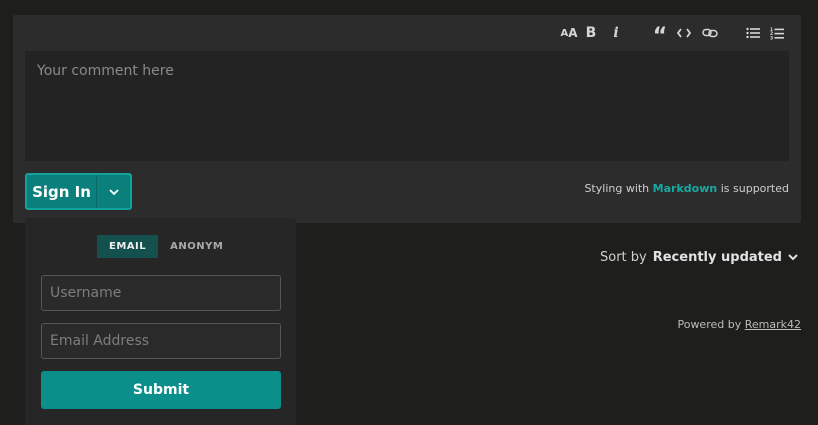 Image resolution: width=818 pixels, height=425 pixels. Describe the element at coordinates (684, 33) in the screenshot. I see `code-icon` at that location.